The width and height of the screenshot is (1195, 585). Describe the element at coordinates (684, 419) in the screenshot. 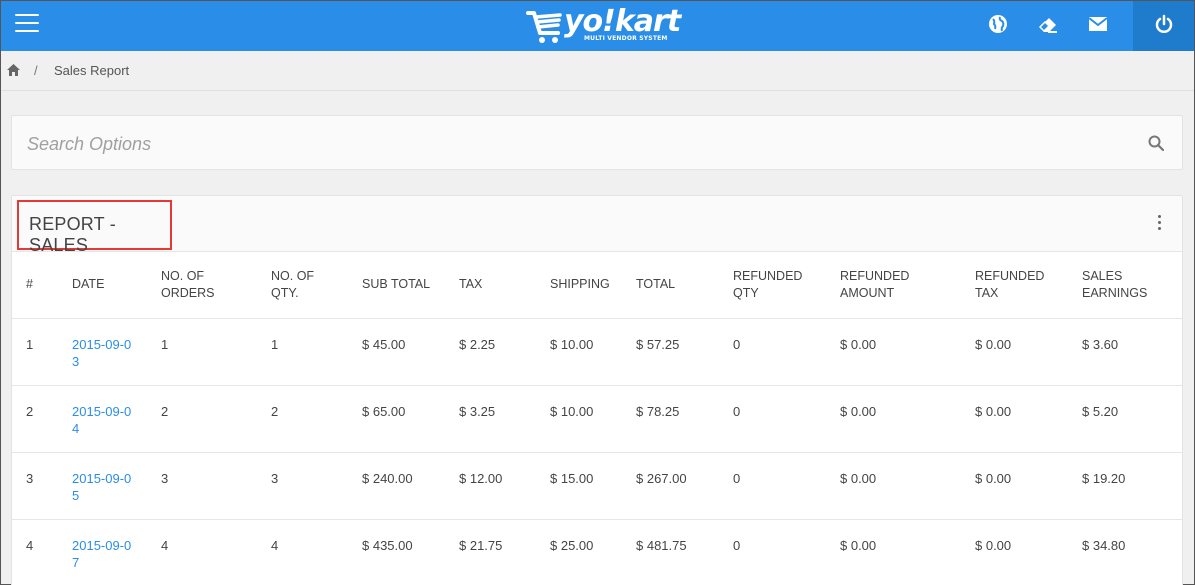

I see `table-cell: $ 78.25` at that location.